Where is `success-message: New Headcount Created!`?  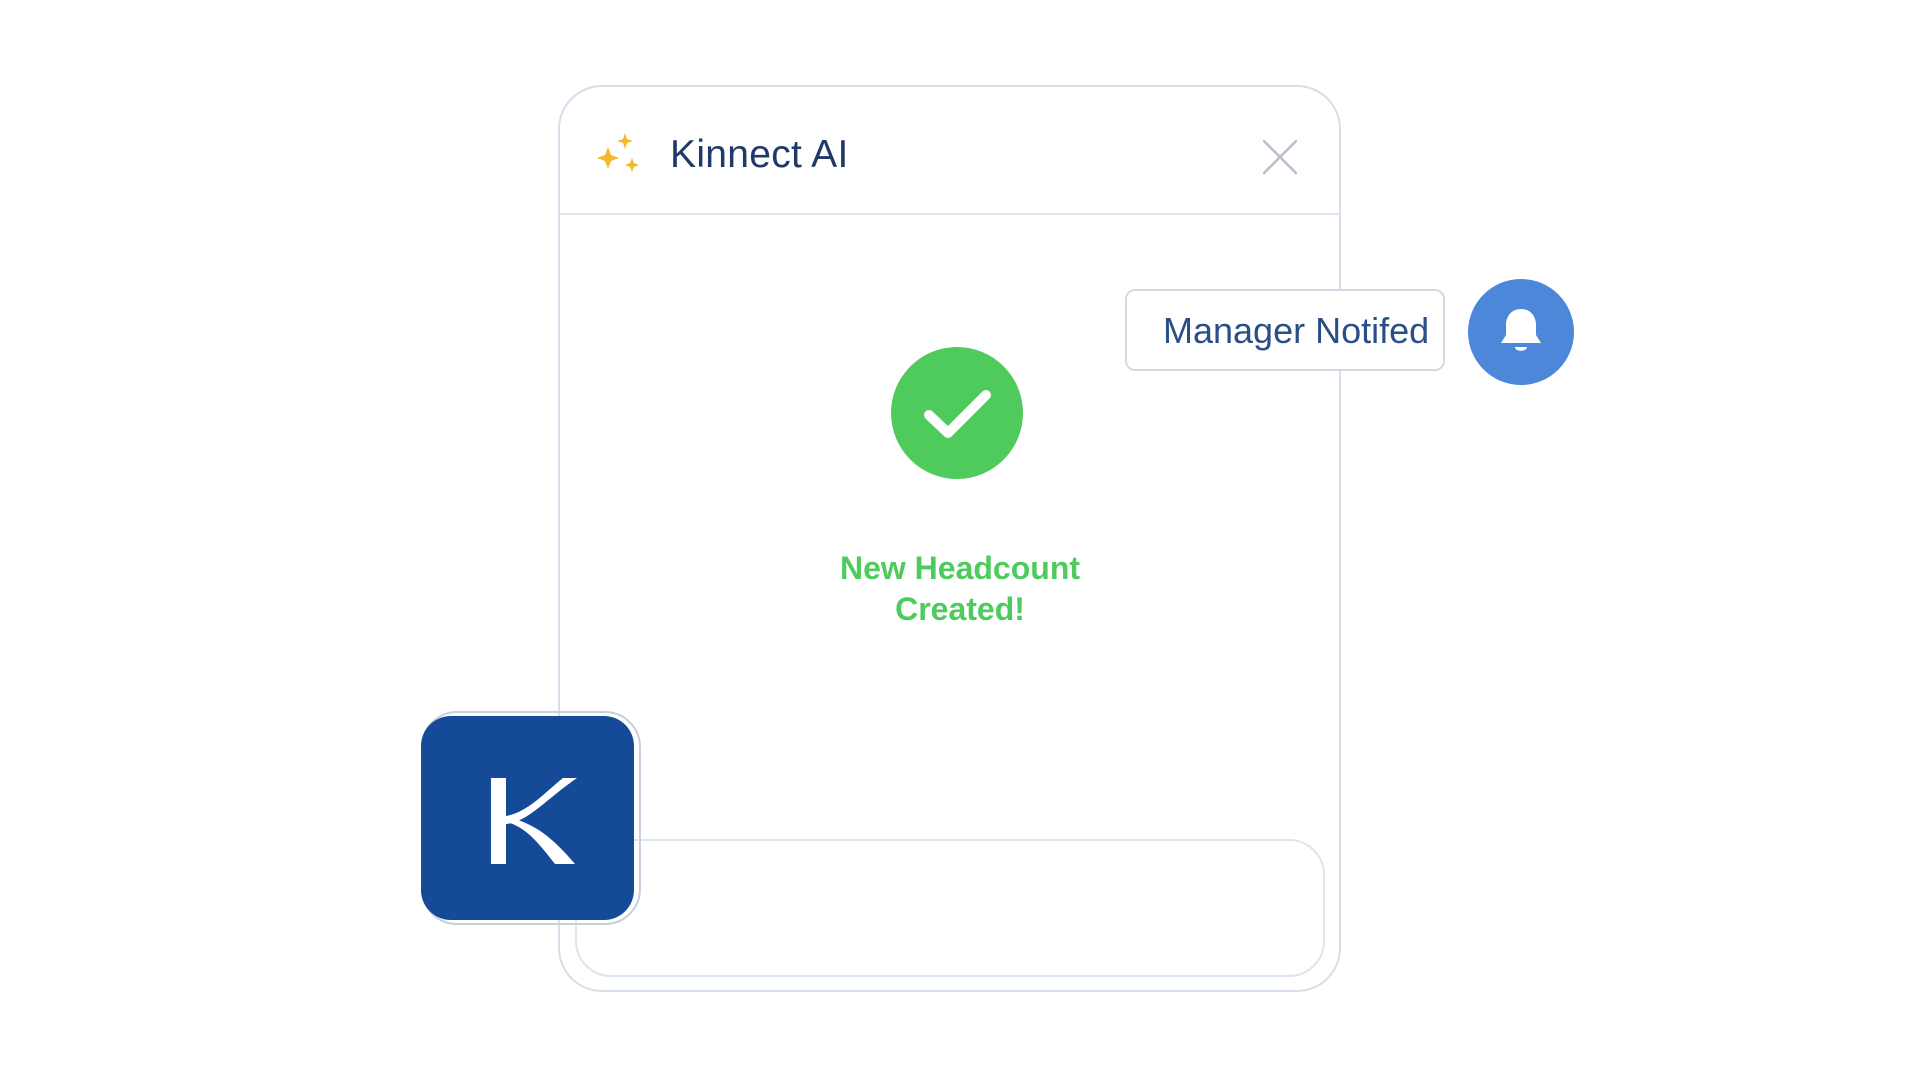
success-message: New Headcount Created! is located at coordinates (960, 589).